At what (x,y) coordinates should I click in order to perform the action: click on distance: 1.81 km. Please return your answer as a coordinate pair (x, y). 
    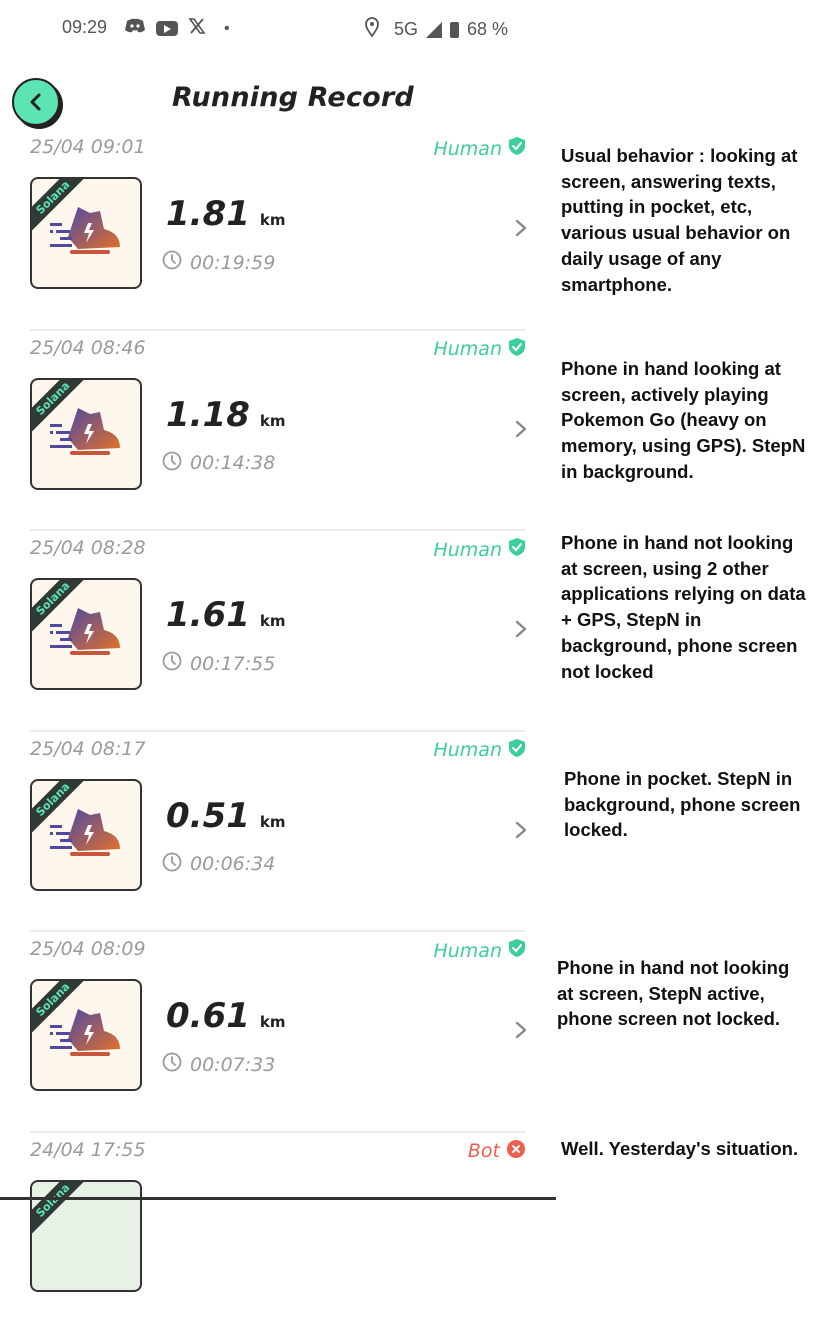
    Looking at the image, I should click on (226, 214).